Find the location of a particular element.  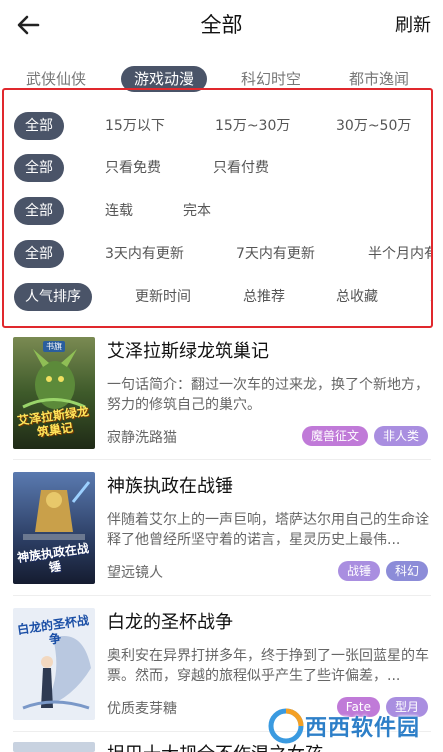

sort-recommend: 总推荐 is located at coordinates (264, 297).